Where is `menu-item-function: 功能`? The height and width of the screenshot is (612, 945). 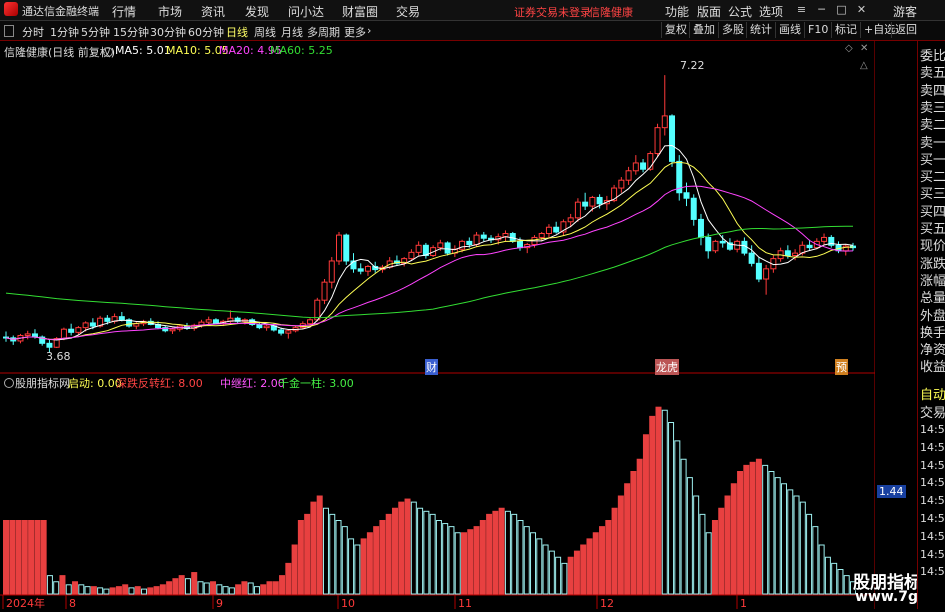 menu-item-function: 功能 is located at coordinates (677, 11).